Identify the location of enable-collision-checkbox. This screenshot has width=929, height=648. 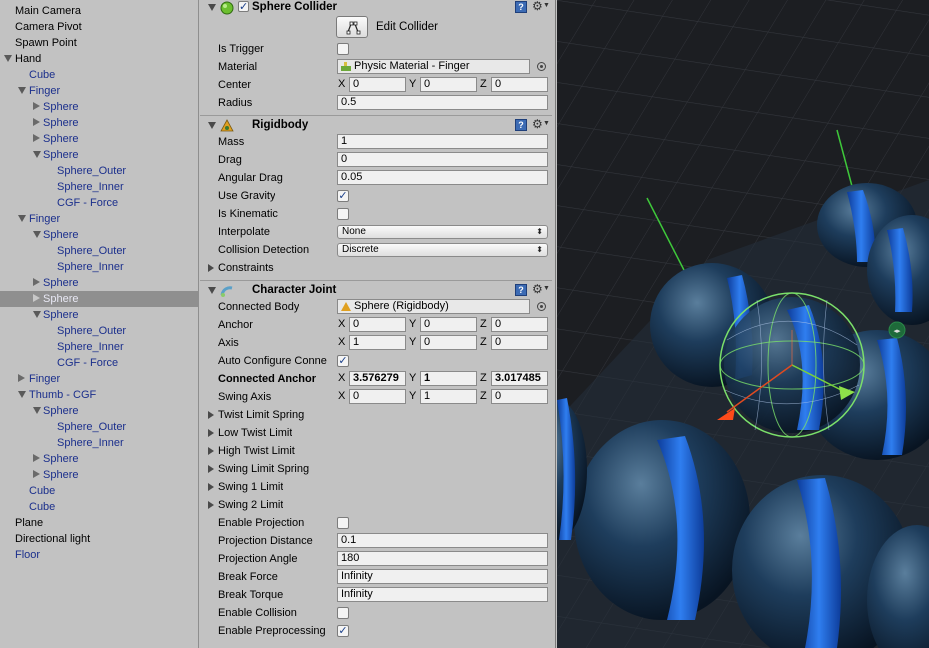
(343, 613).